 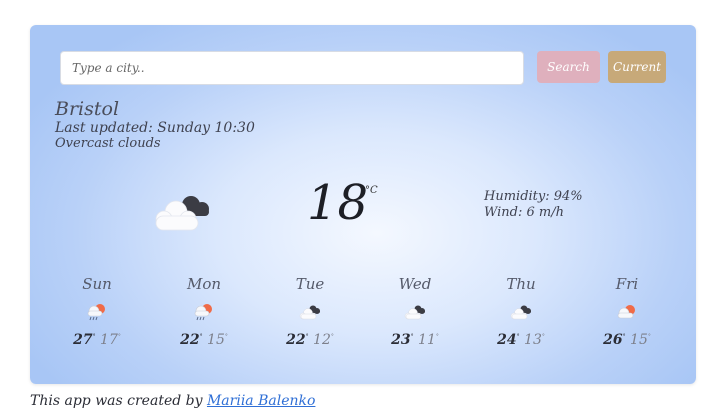 I want to click on weather-description: Overcast clouds, so click(x=108, y=143).